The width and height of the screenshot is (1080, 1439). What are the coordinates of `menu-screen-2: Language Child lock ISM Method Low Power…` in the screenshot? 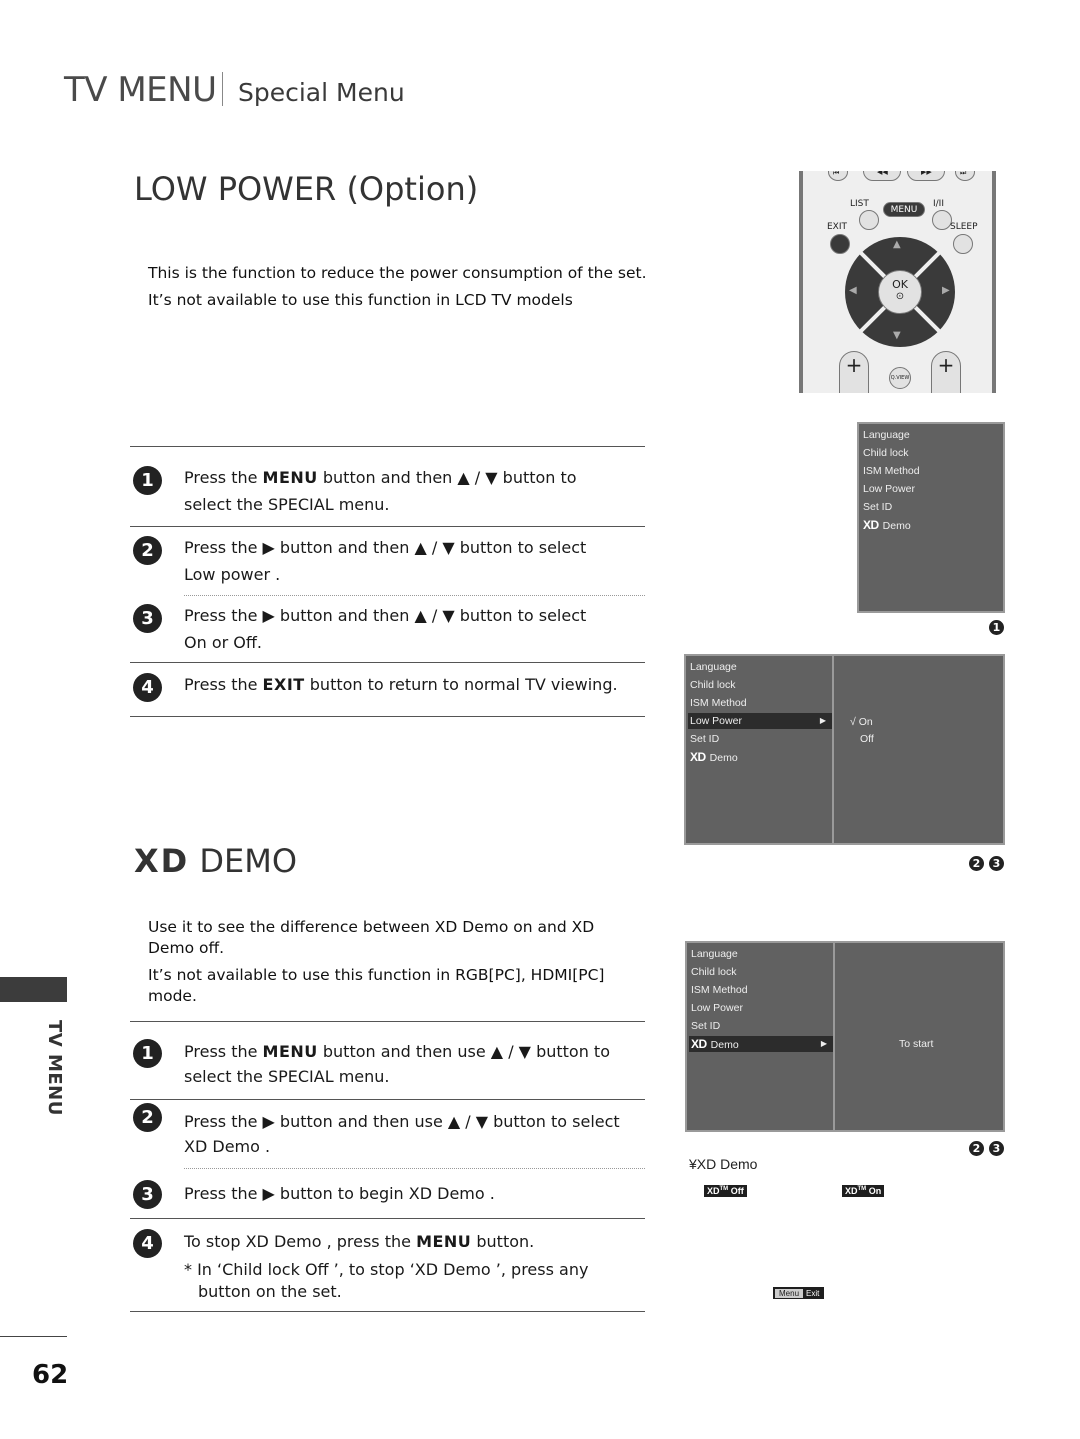 It's located at (844, 749).